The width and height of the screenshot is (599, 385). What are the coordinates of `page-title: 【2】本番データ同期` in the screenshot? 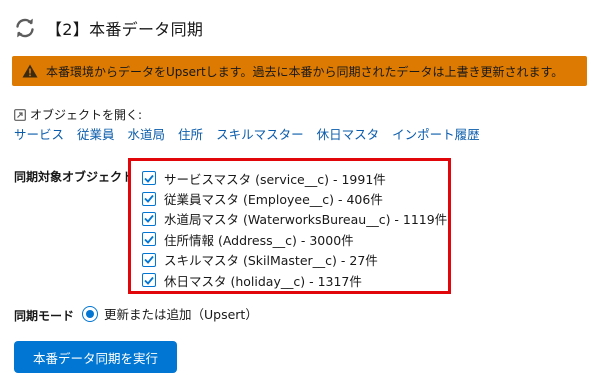 It's located at (125, 29).